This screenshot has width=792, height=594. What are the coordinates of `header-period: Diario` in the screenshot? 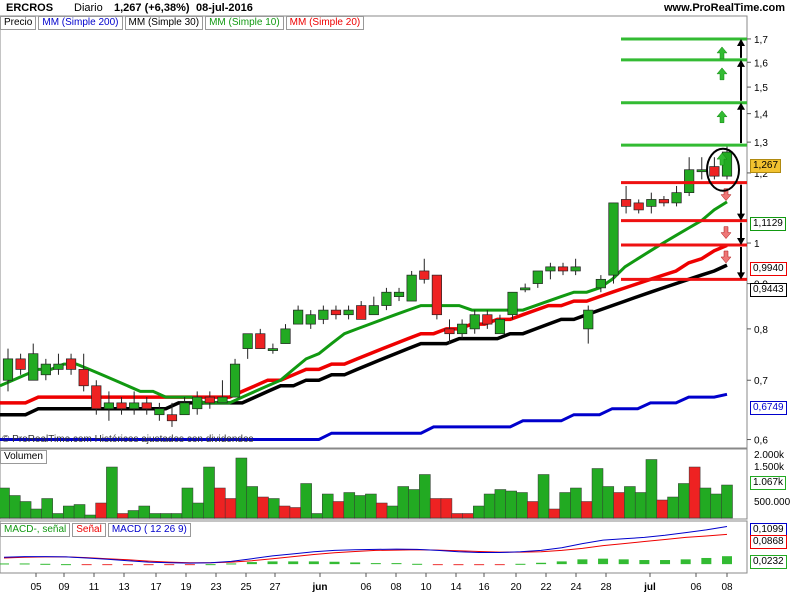 It's located at (88, 8).